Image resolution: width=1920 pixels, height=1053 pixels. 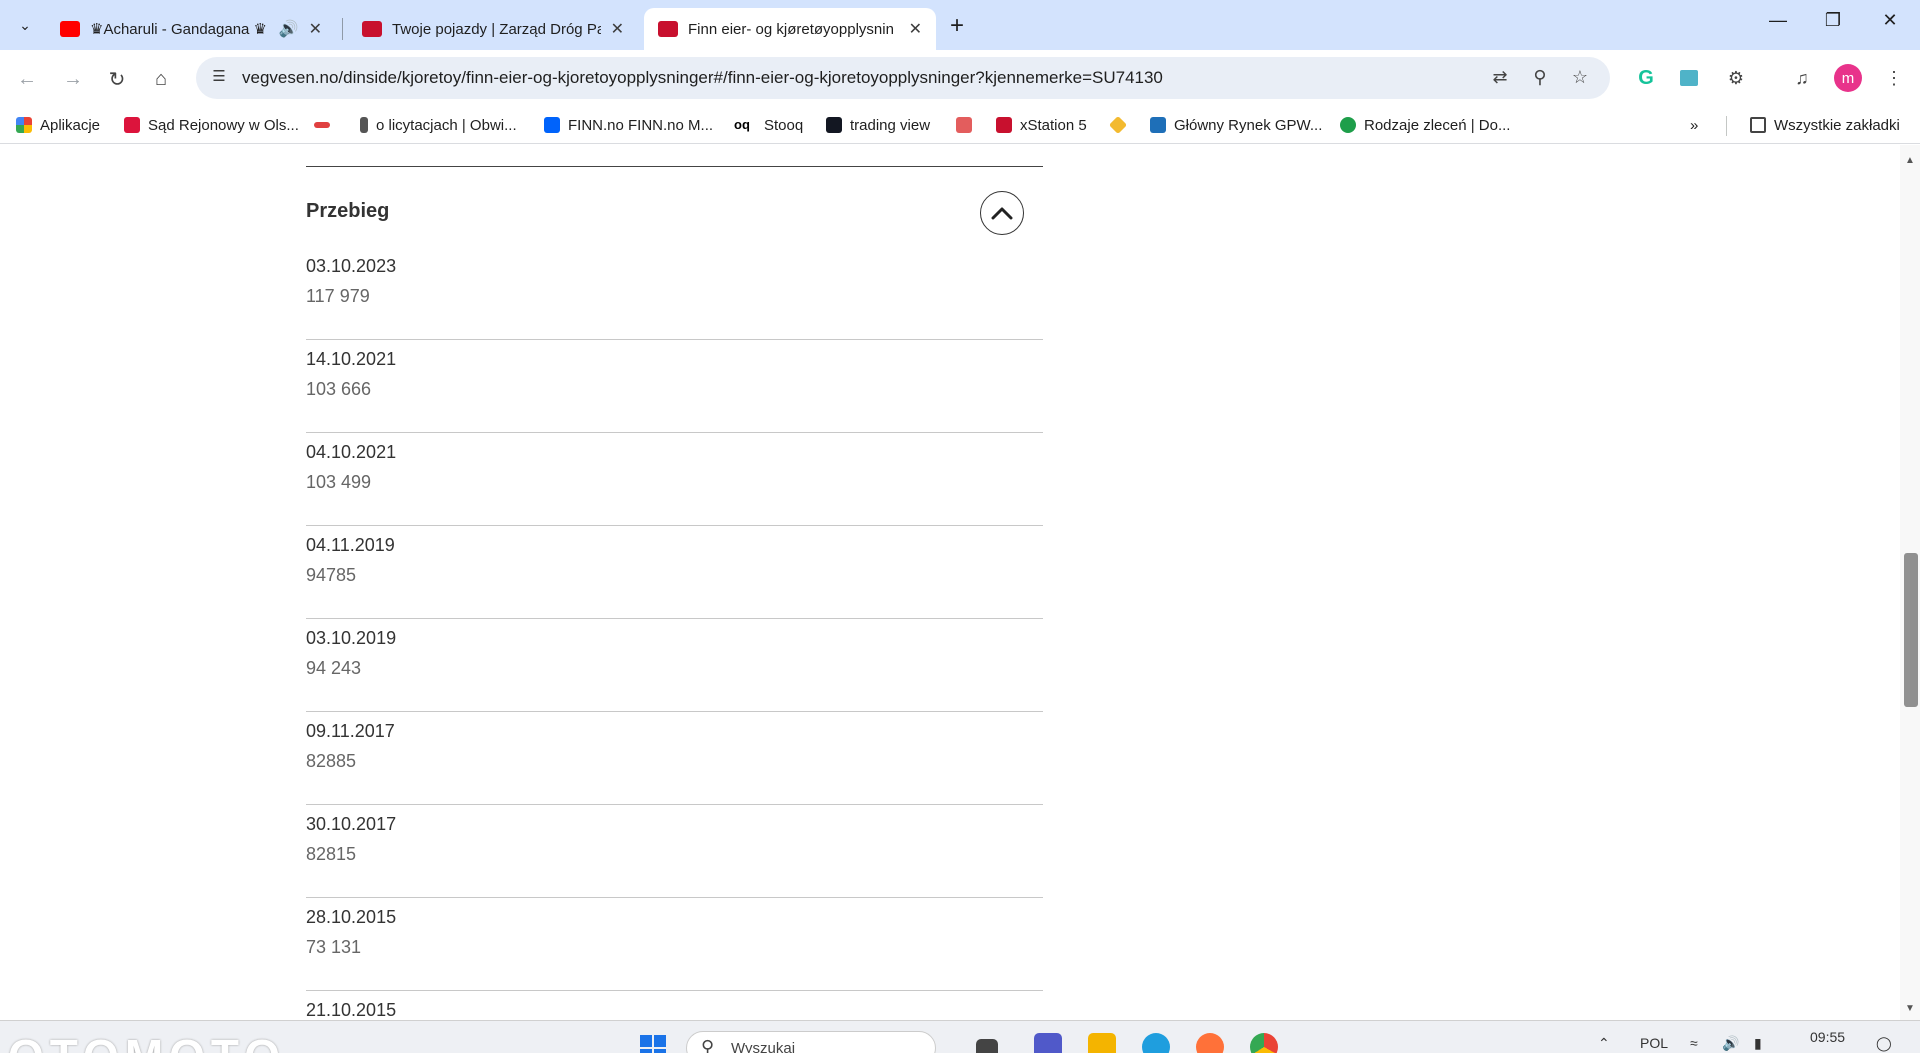 What do you see at coordinates (1910, 160) in the screenshot?
I see `scroll-up-icon: ▲` at bounding box center [1910, 160].